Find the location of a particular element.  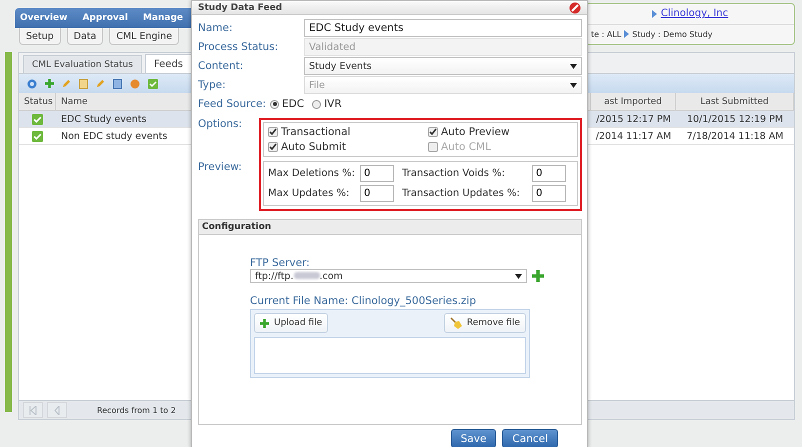

field-label: FTP Server: is located at coordinates (280, 263).